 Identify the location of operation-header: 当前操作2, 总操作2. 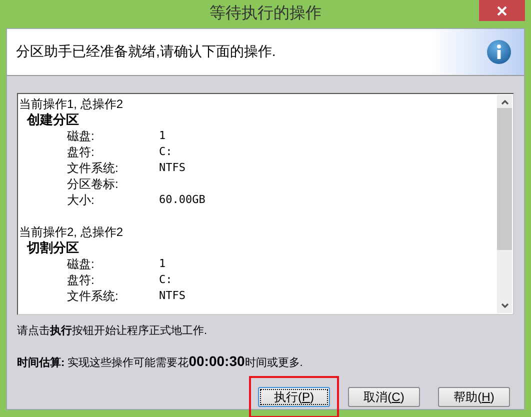
(71, 232).